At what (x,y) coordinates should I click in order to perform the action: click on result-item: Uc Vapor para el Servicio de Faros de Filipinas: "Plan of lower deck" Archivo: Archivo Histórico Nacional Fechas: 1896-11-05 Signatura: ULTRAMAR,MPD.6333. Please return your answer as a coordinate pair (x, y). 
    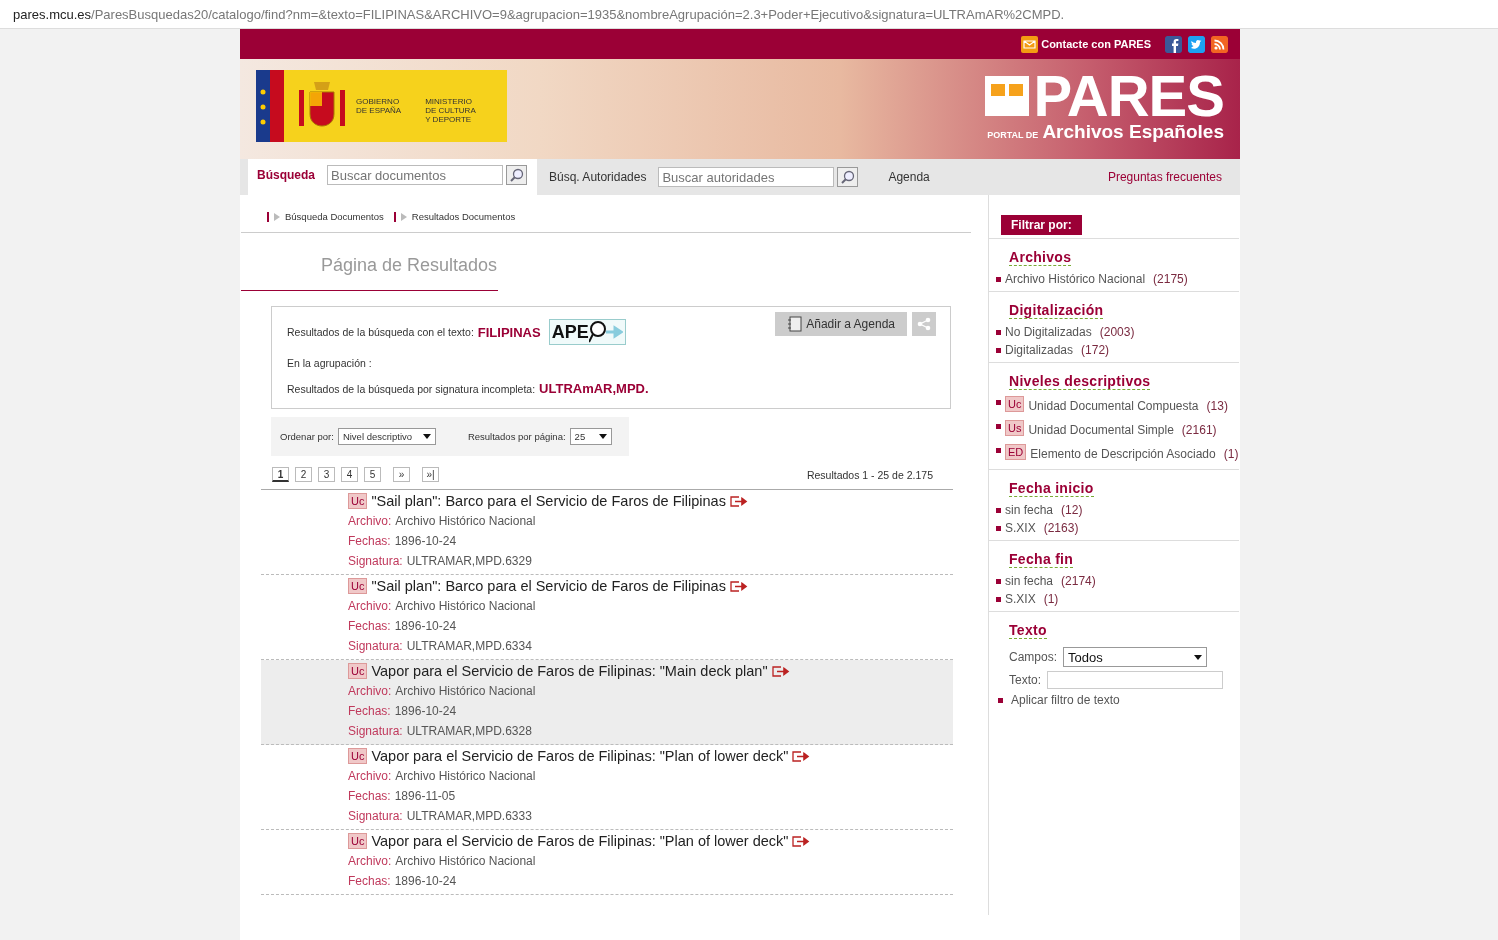
    Looking at the image, I should click on (607, 787).